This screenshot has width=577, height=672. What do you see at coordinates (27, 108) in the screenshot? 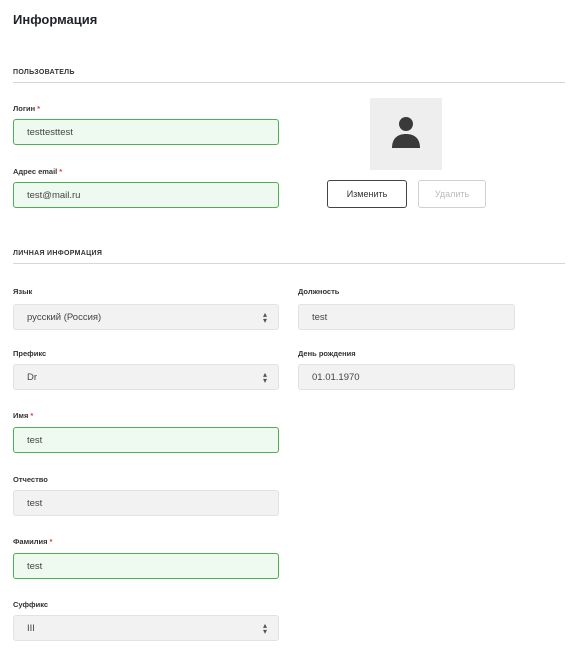
I see `login-label: Логин *` at bounding box center [27, 108].